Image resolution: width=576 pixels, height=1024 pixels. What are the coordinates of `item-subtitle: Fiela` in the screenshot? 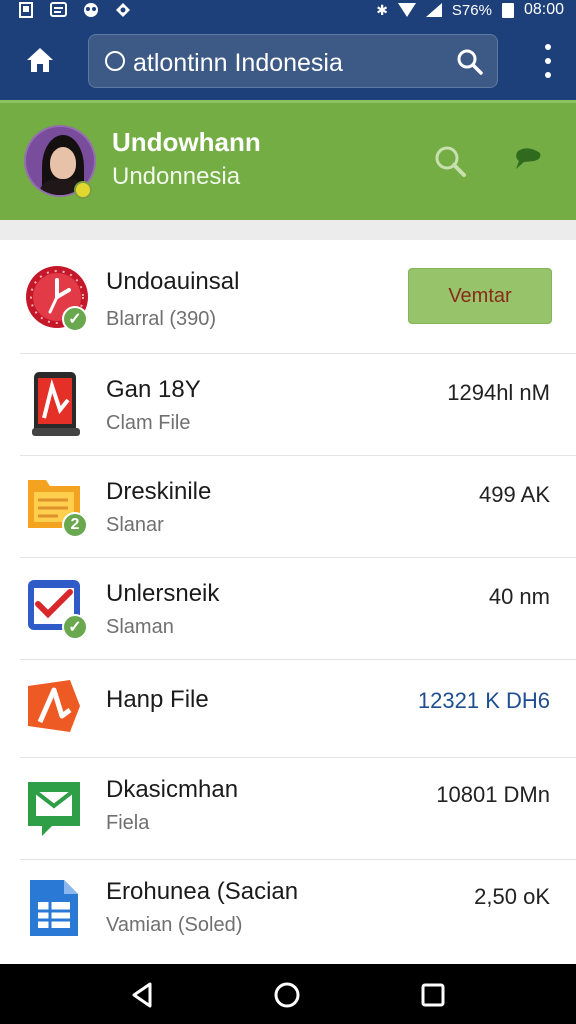 It's located at (128, 823).